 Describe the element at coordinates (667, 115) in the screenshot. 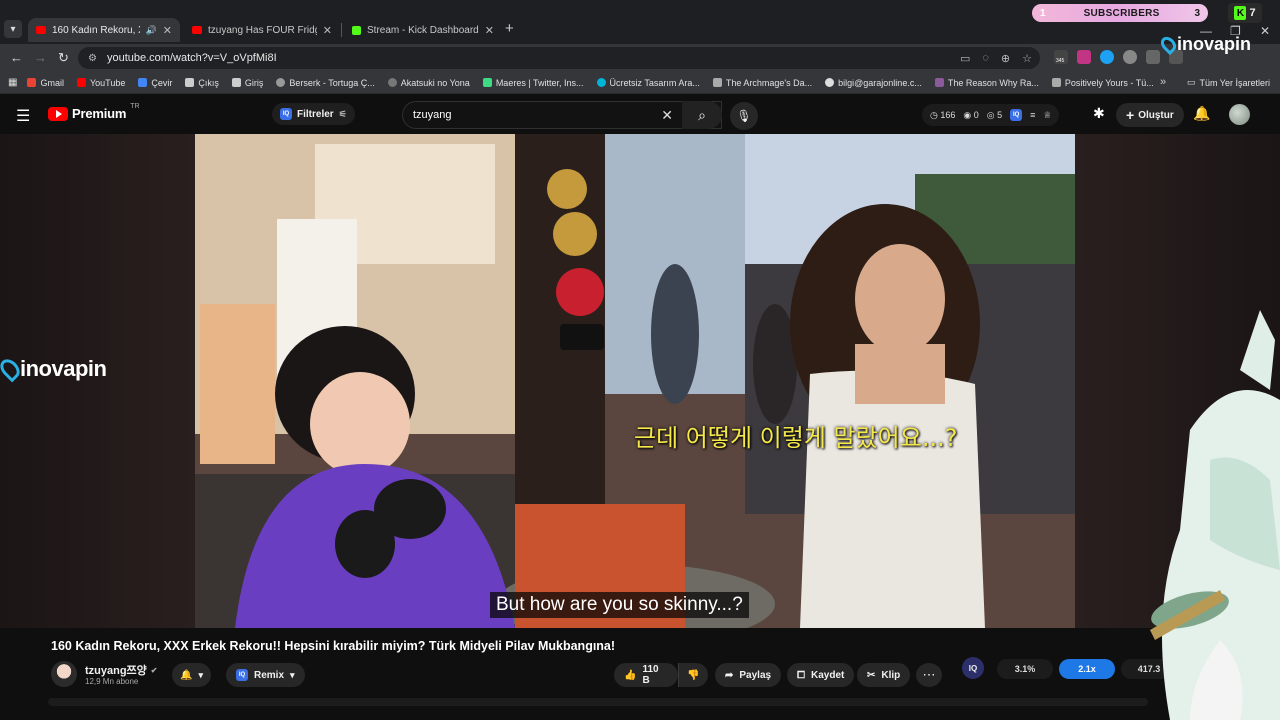

I see `clear-search-icon: ✕` at that location.